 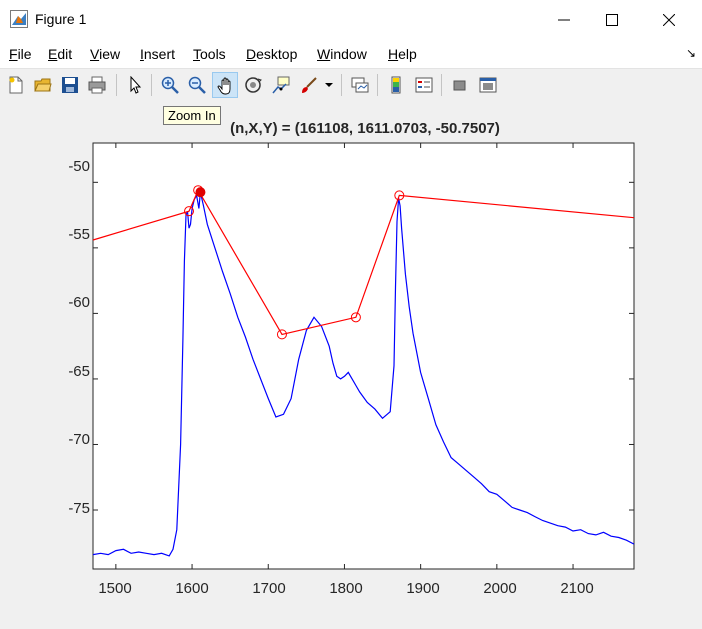 I want to click on x-tick-label: 2100, so click(x=577, y=588).